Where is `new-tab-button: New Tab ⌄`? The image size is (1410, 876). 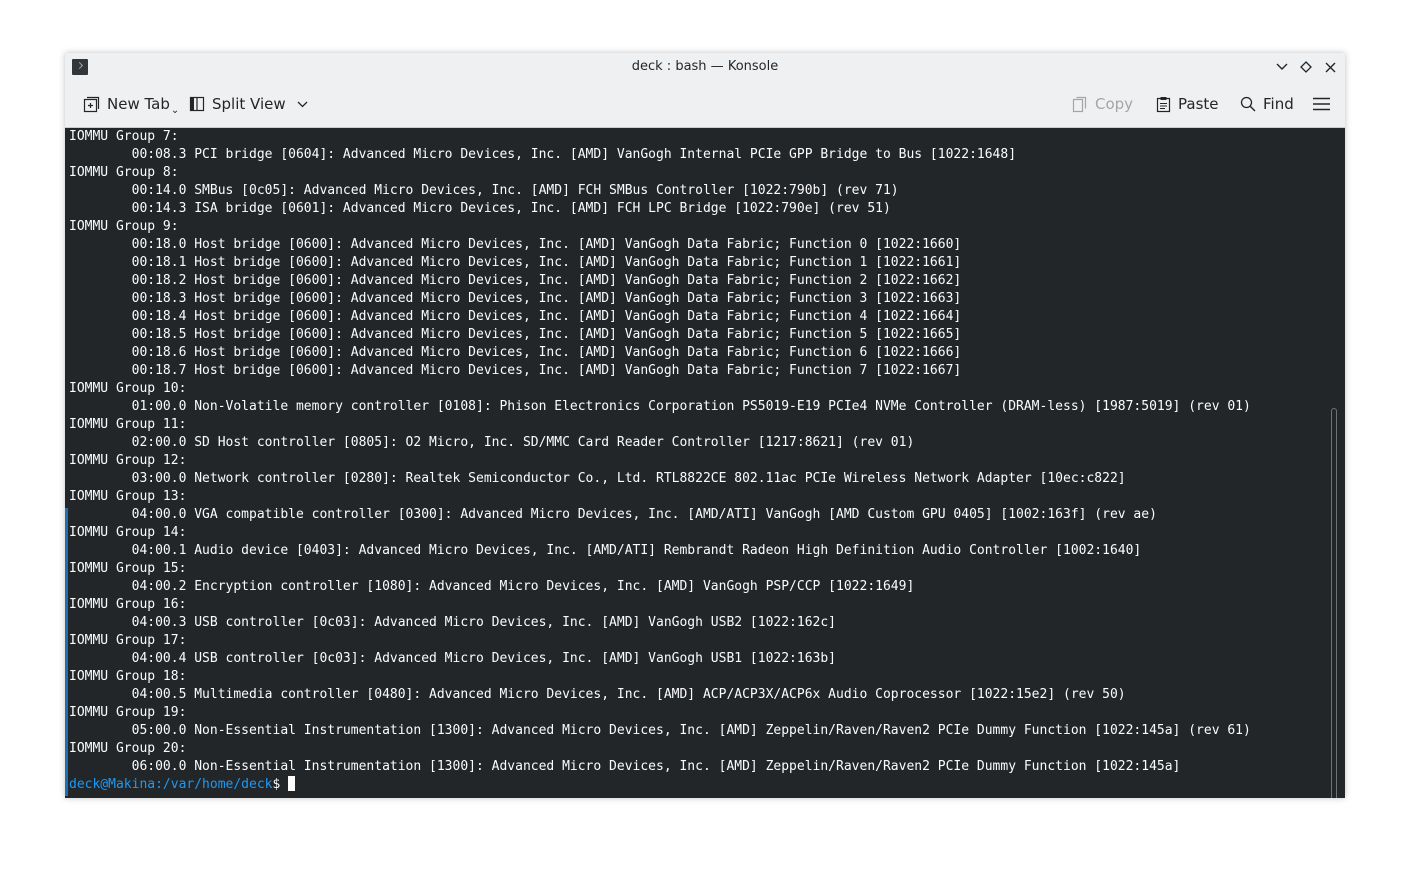
new-tab-button: New Tab ⌄ is located at coordinates (131, 104).